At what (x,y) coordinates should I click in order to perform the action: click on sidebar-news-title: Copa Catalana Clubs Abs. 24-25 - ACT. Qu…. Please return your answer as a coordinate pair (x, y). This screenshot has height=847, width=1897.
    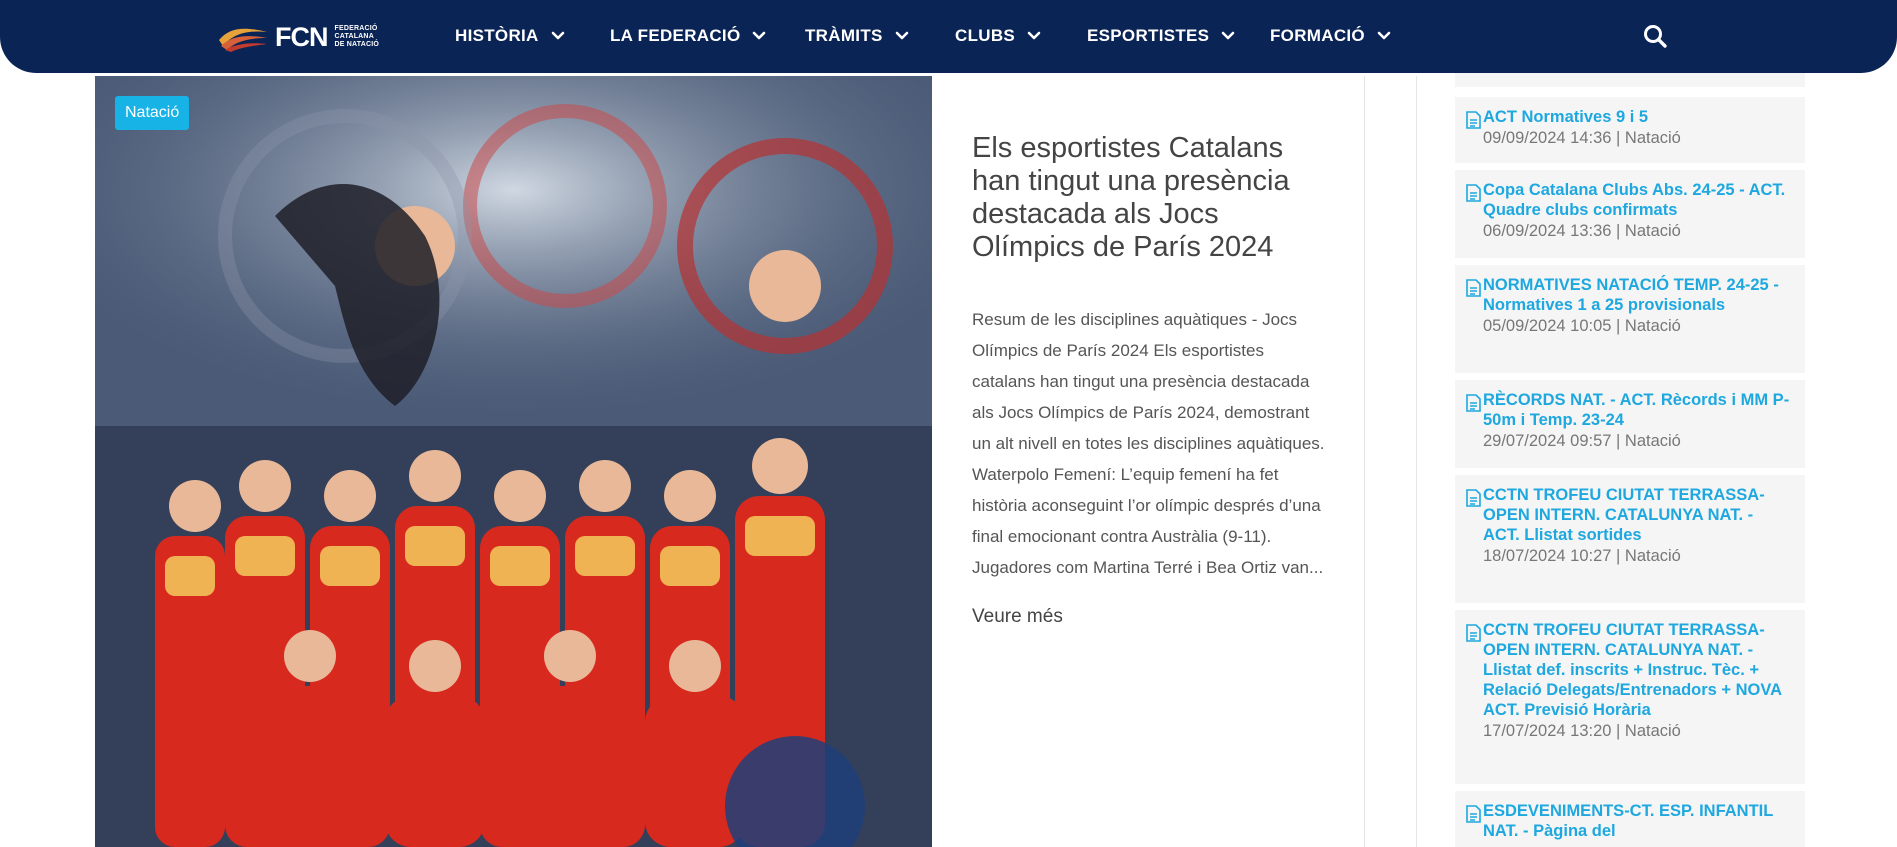
    Looking at the image, I should click on (1638, 200).